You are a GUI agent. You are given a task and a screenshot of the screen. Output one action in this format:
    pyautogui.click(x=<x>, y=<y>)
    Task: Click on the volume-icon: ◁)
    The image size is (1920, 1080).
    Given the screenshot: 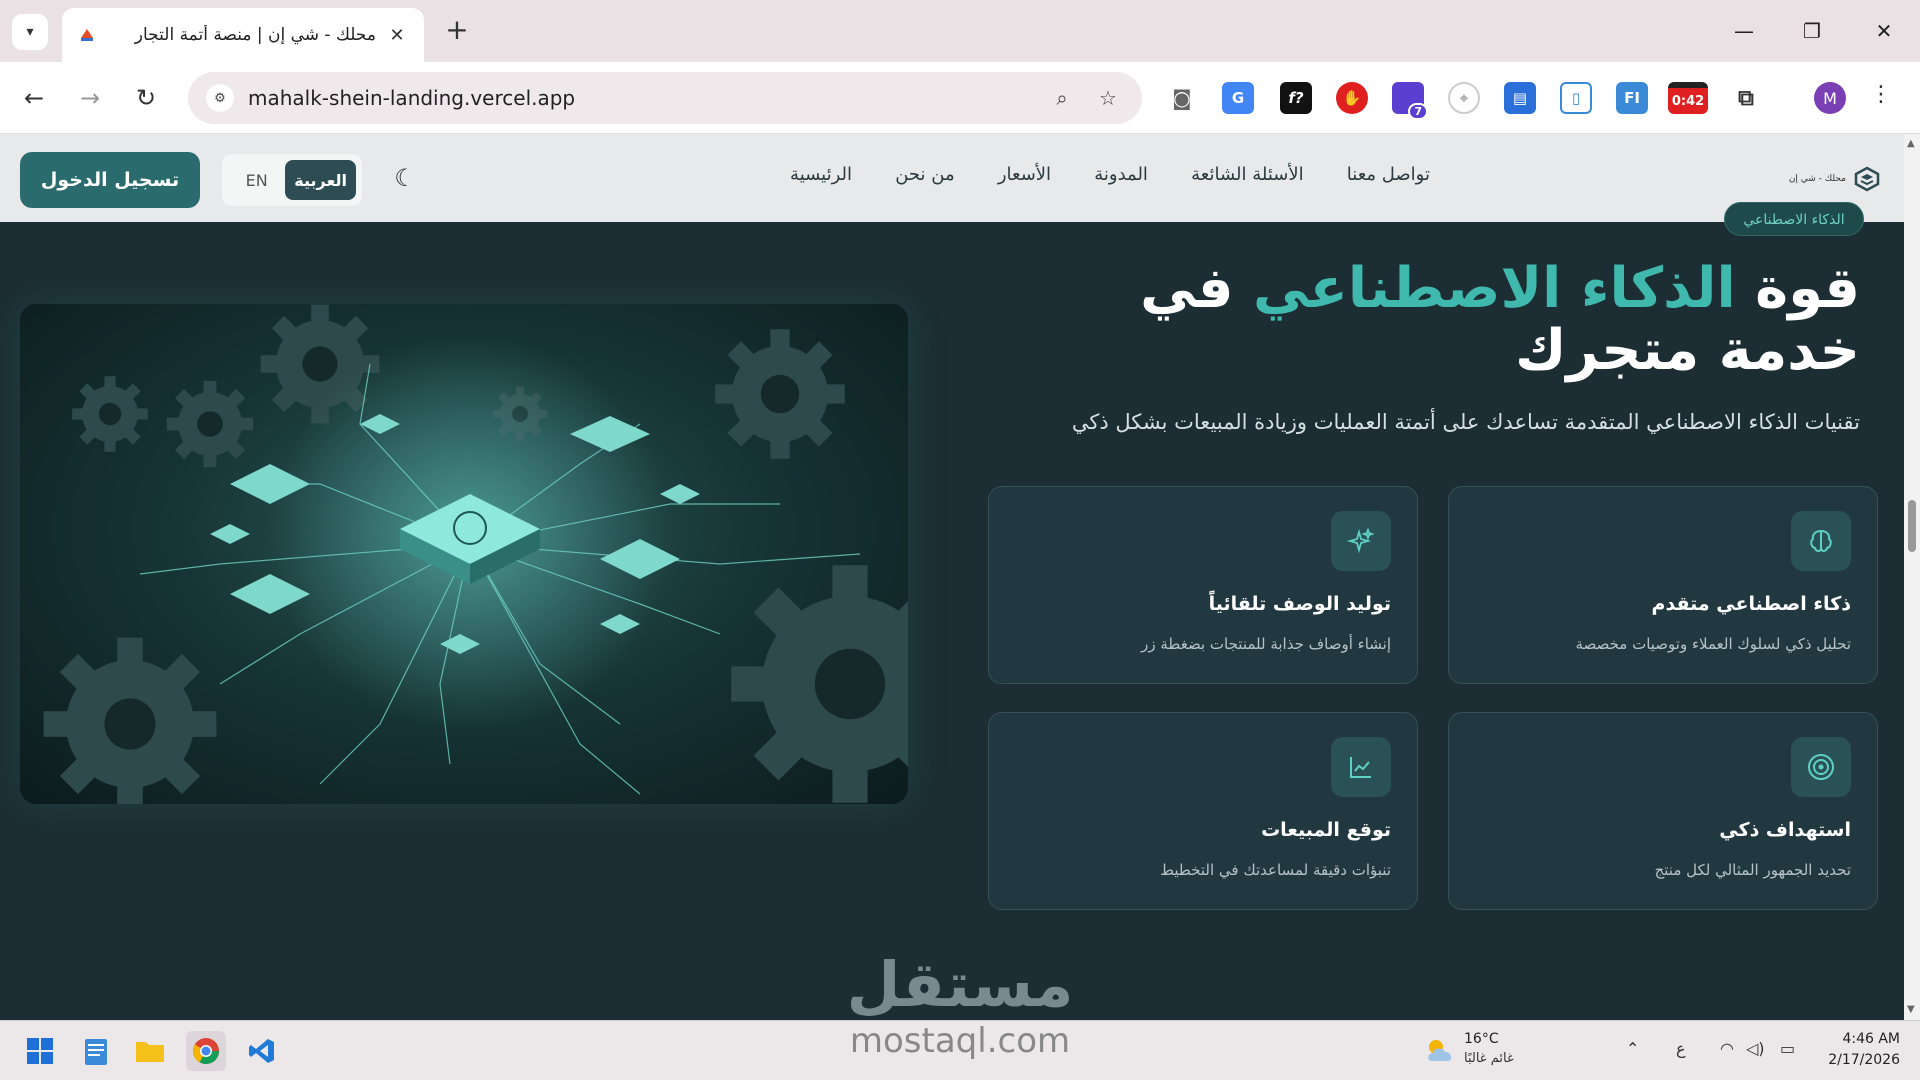 What is the action you would take?
    pyautogui.click(x=1755, y=1048)
    